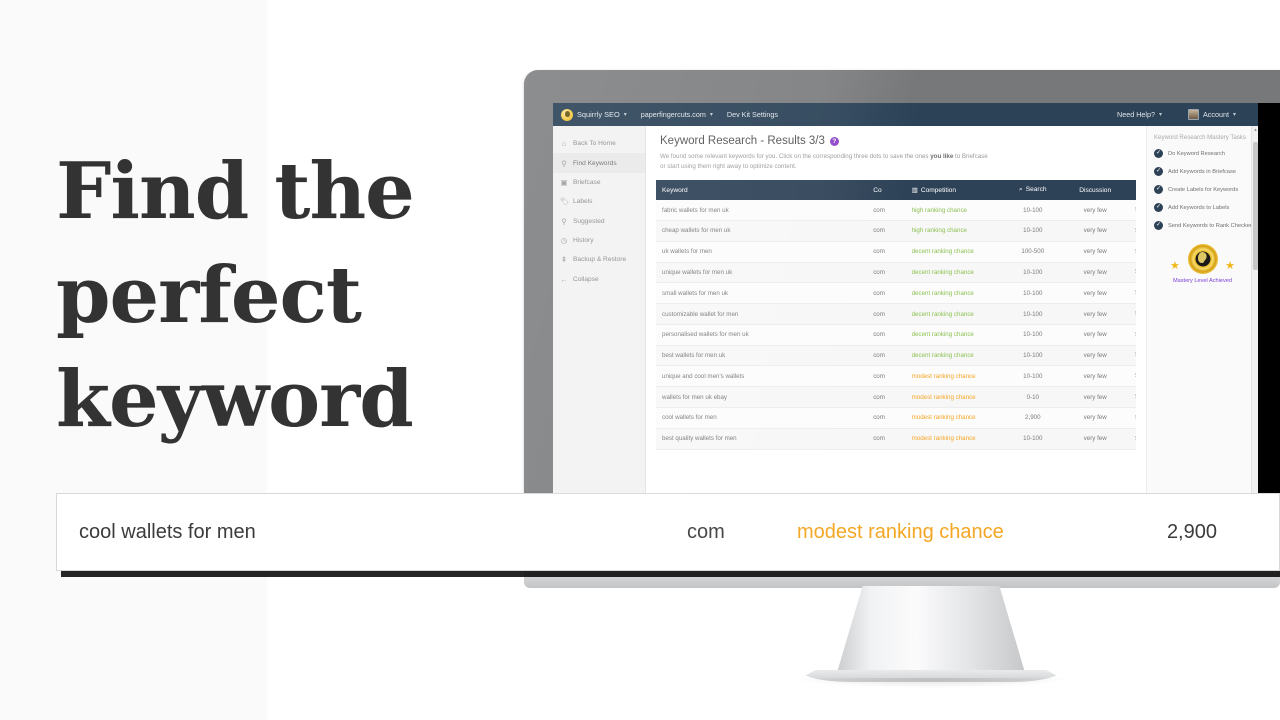  Describe the element at coordinates (942, 156) in the screenshot. I see `page-description-emphasis: you like` at that location.